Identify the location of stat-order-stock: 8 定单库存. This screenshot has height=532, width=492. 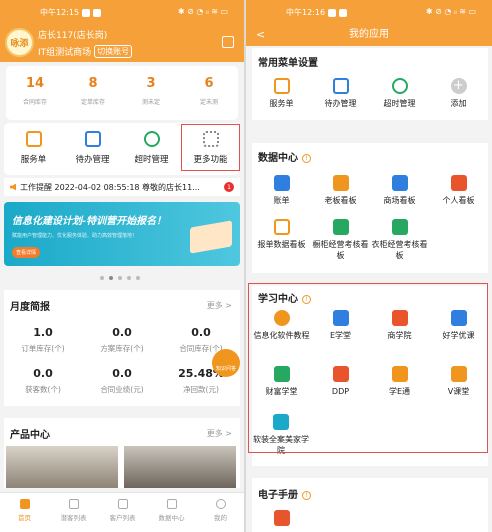
(93, 86).